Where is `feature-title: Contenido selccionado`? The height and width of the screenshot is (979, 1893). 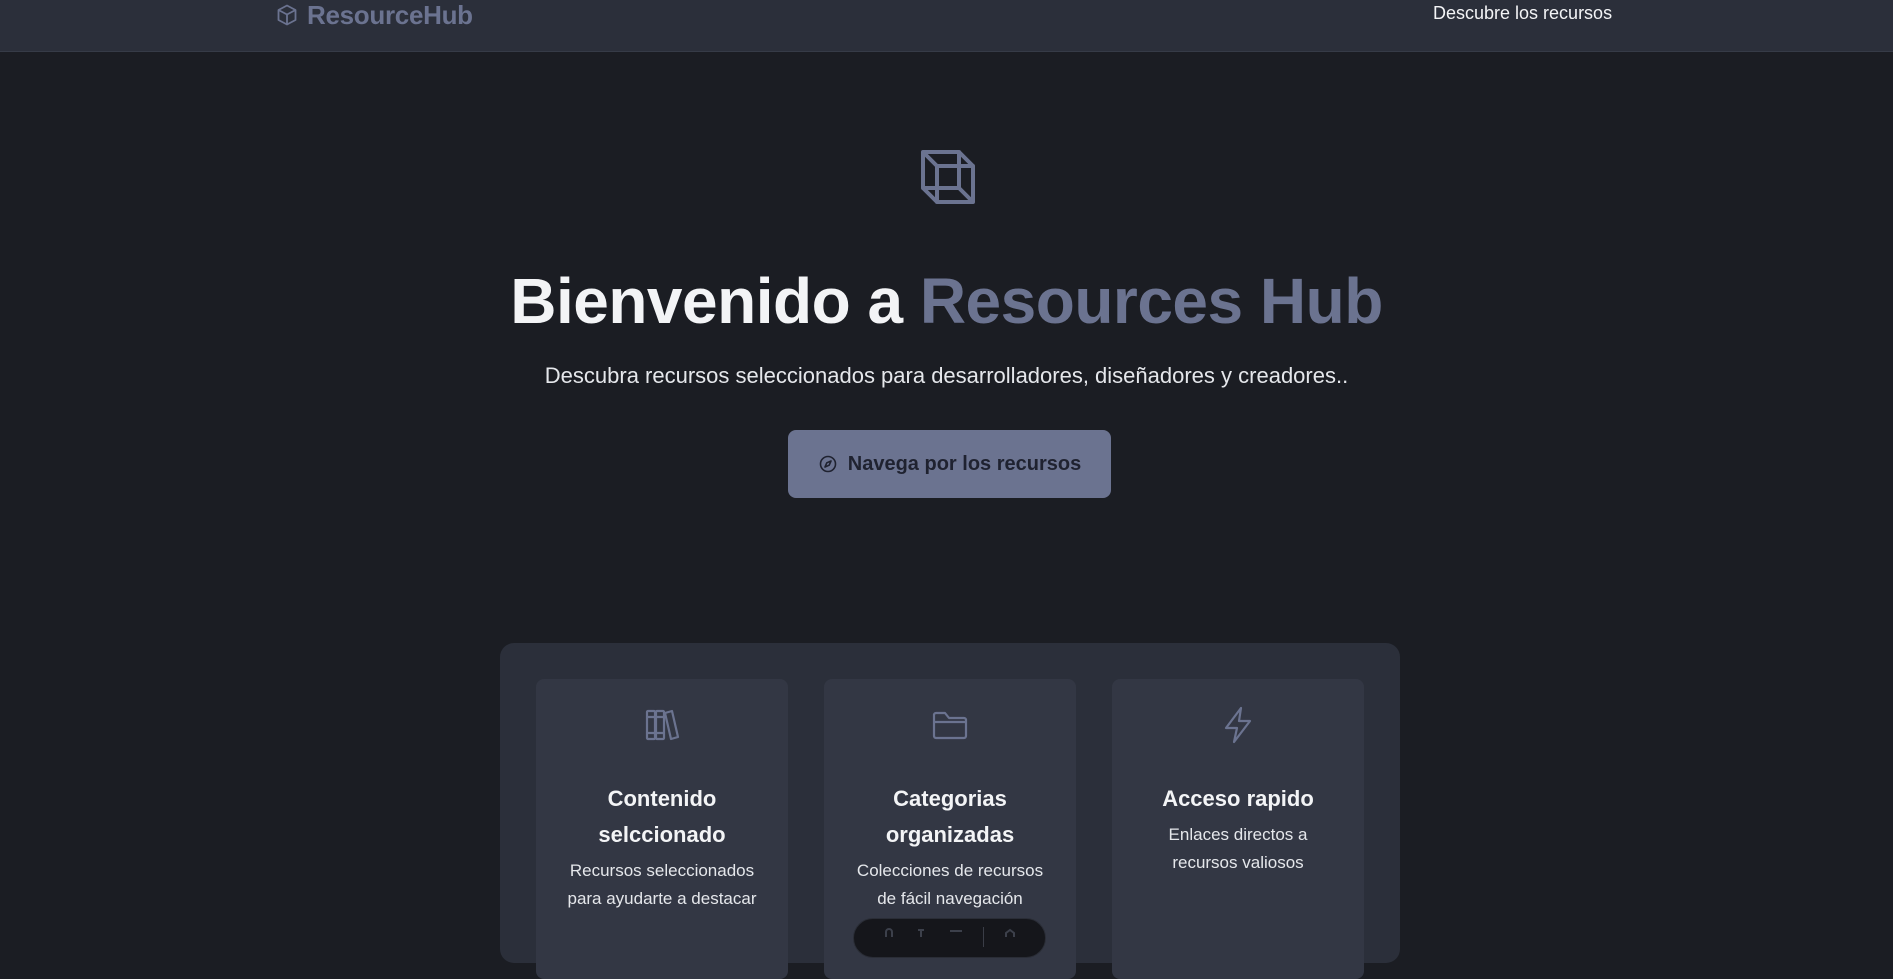
feature-title: Contenido selccionado is located at coordinates (662, 817).